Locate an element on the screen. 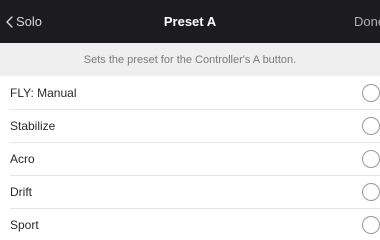 This screenshot has height=240, width=380. mode-row-drift: Drift is located at coordinates (190, 192).